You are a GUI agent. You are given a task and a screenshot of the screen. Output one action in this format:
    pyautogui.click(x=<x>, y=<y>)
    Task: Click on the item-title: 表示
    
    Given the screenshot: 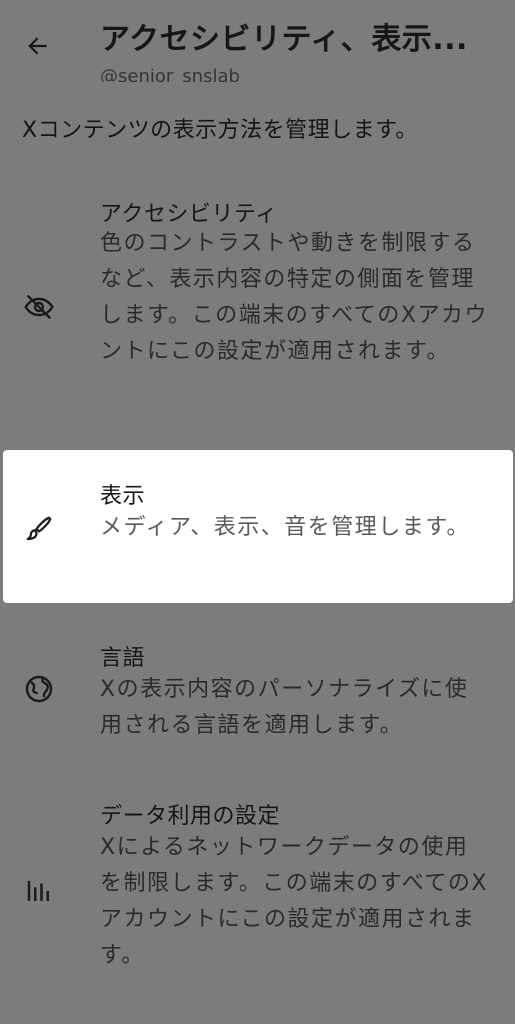 What is the action you would take?
    pyautogui.click(x=123, y=496)
    